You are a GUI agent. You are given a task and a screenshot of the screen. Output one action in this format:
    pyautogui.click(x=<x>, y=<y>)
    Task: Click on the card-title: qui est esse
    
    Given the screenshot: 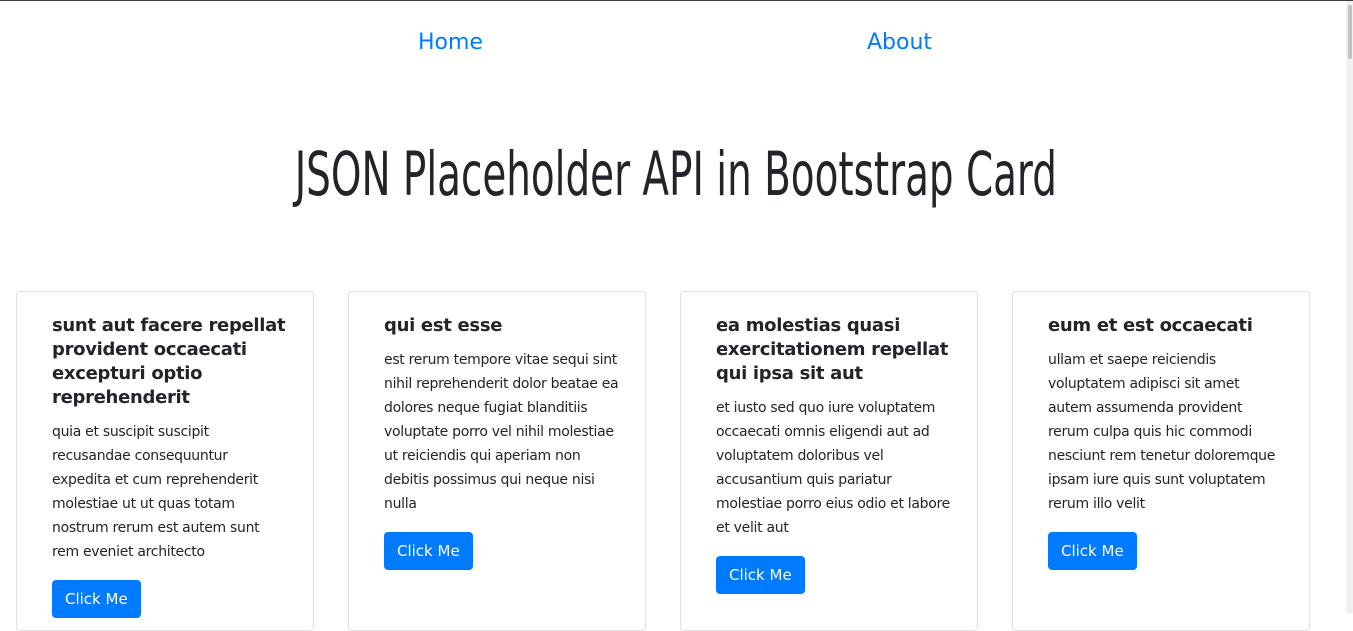 What is the action you would take?
    pyautogui.click(x=443, y=325)
    